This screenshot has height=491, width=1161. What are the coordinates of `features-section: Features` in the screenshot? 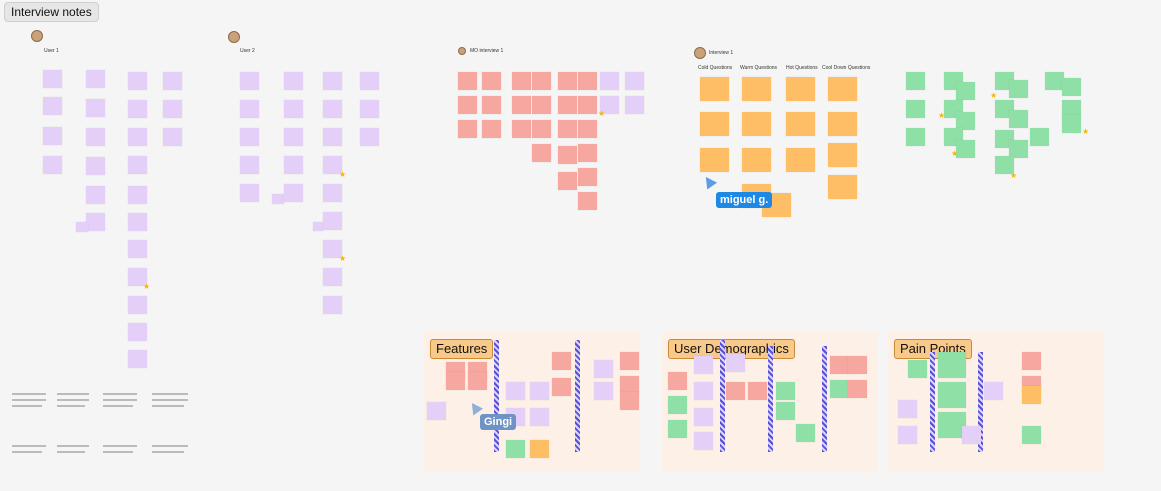 It's located at (532, 402).